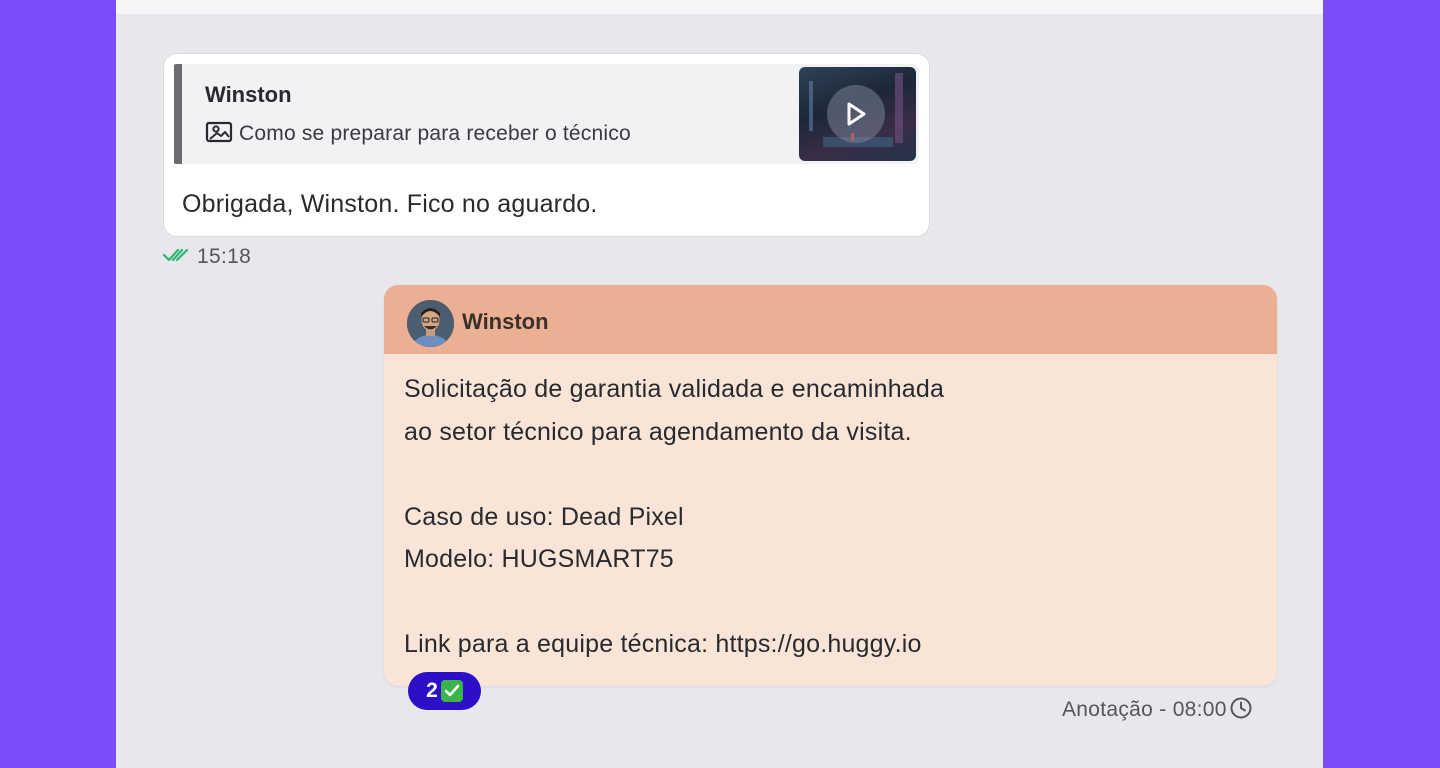  I want to click on reaction-count: 2, so click(432, 690).